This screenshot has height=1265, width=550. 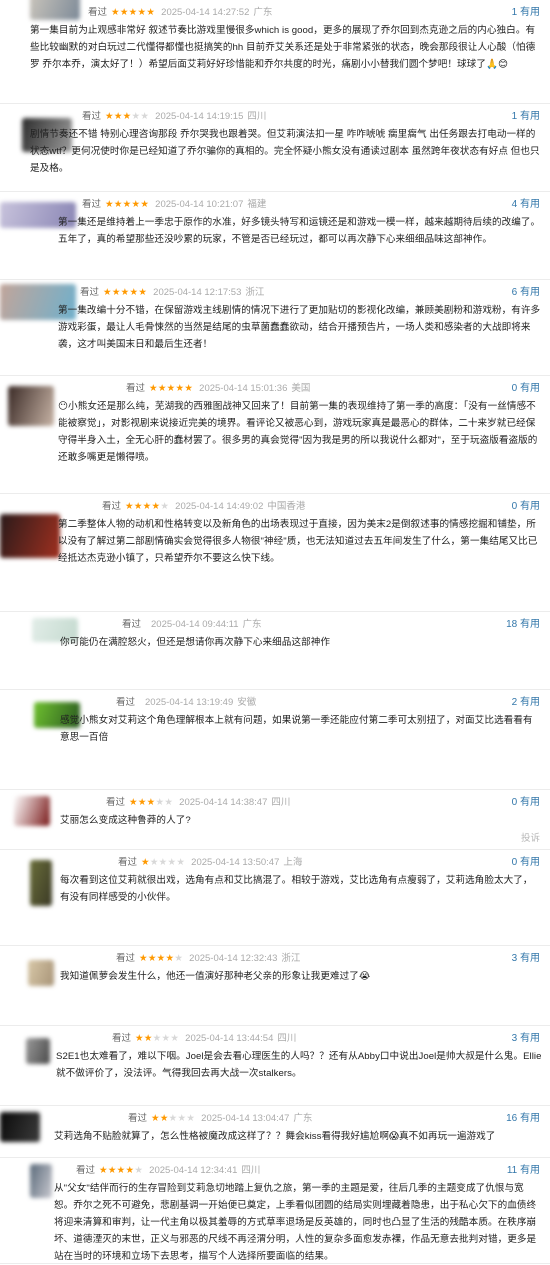 I want to click on useful-button: 4 有用, so click(x=526, y=205).